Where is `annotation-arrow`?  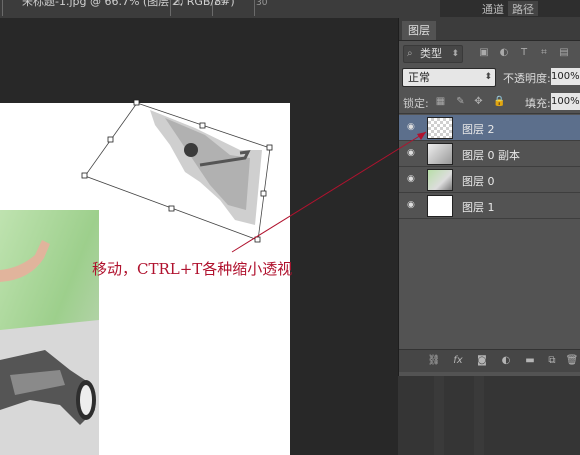 annotation-arrow is located at coordinates (329, 192).